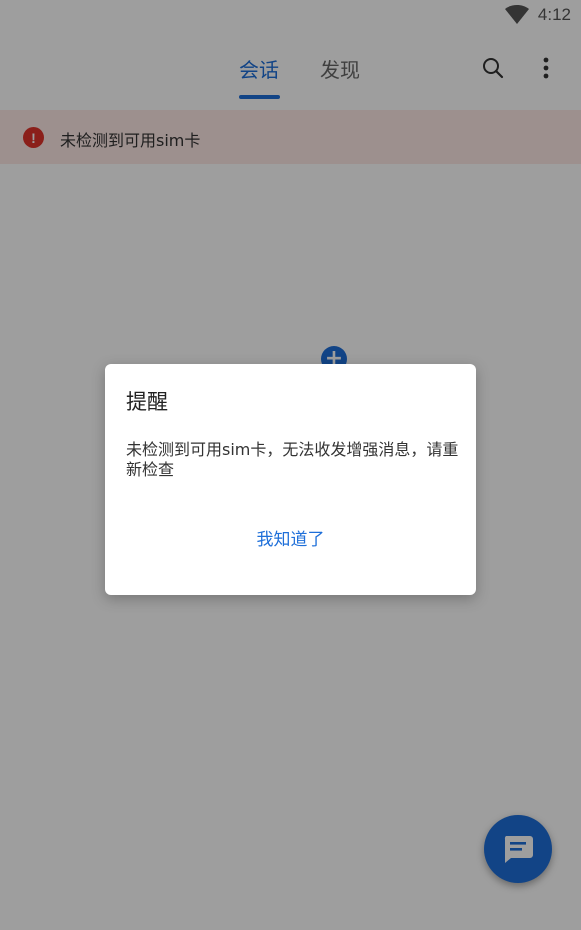 This screenshot has width=581, height=930. Describe the element at coordinates (290, 540) in the screenshot. I see `got-it-button: 我知道了` at that location.